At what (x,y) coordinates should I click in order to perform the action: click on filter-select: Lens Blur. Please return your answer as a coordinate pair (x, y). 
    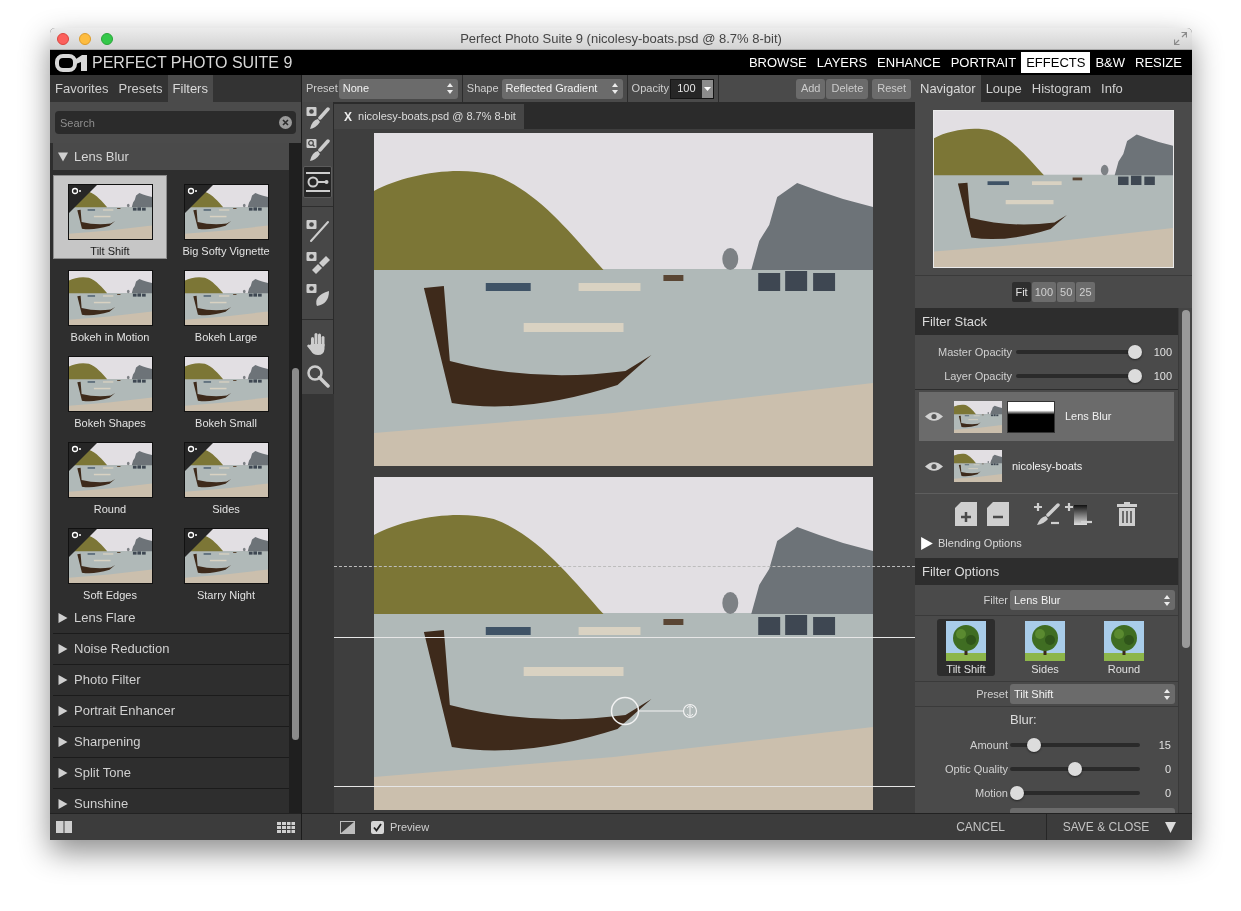
    Looking at the image, I should click on (1092, 600).